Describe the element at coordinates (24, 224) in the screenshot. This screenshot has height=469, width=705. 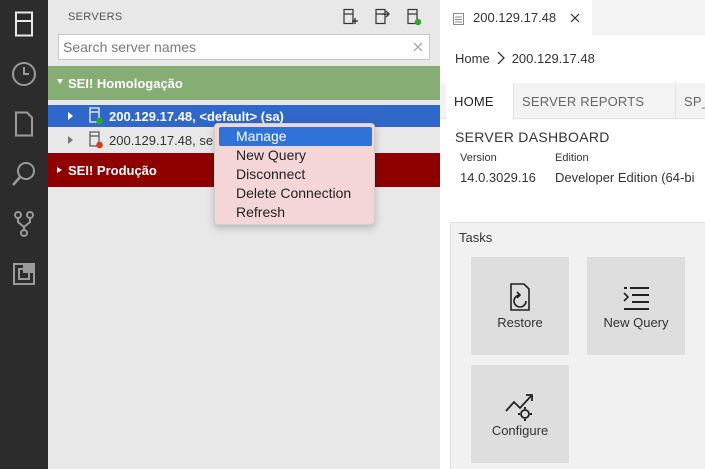
I see `source-control-icon` at that location.